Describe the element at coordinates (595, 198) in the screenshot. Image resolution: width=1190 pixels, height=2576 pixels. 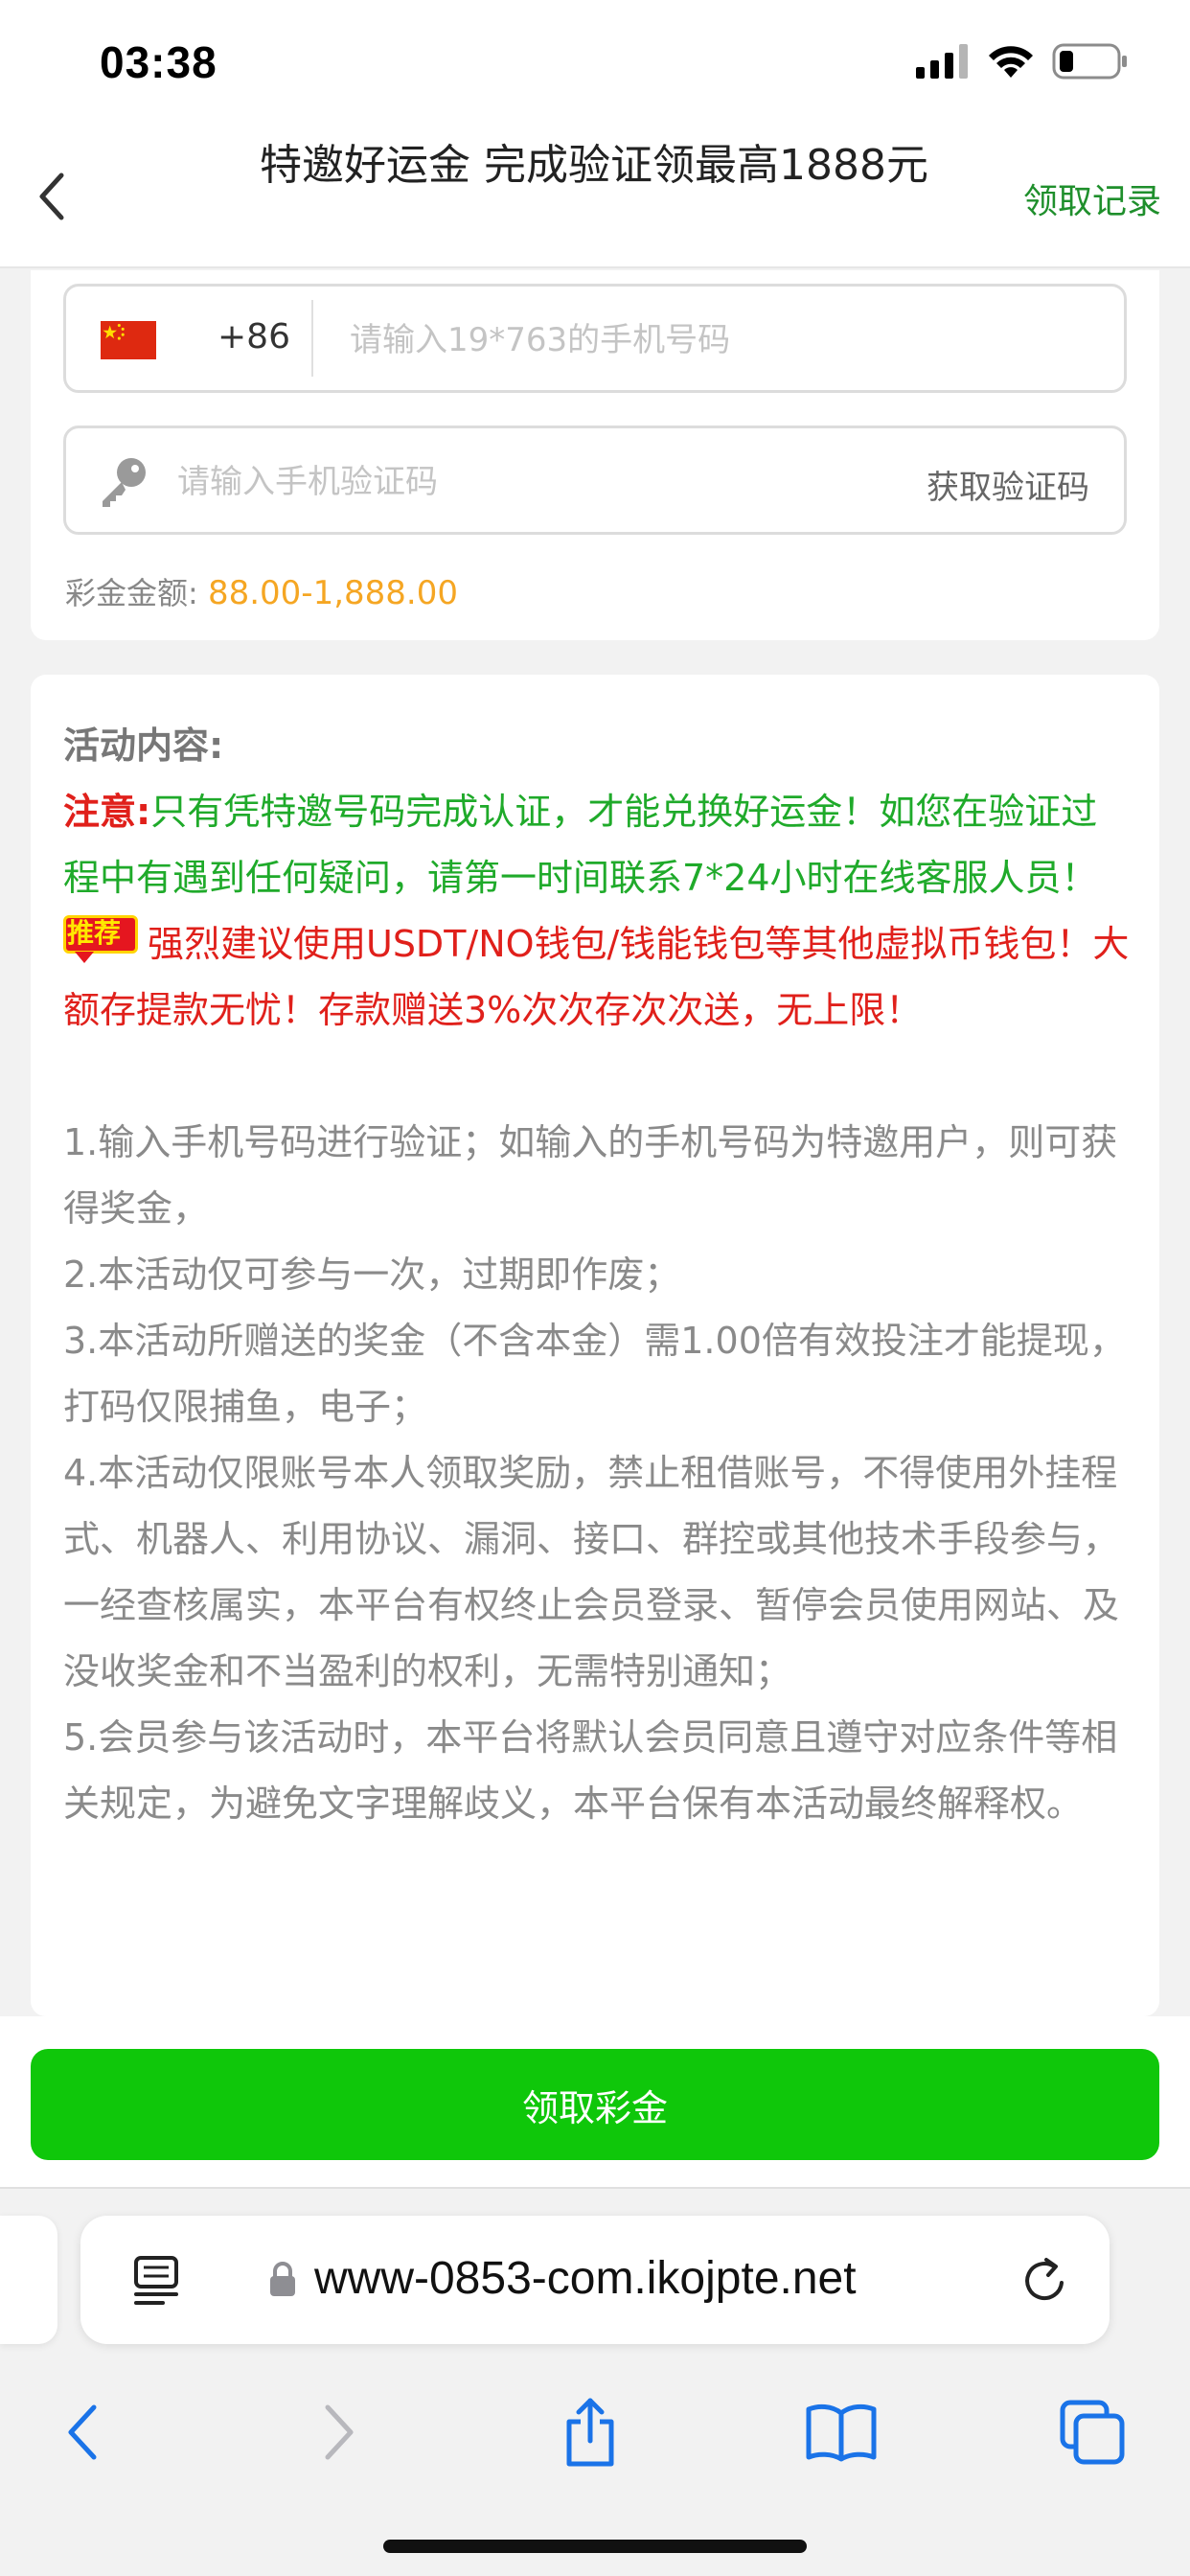
I see `nav-header: 特邀好运金 完成验证领最高1888元 领取记录` at that location.